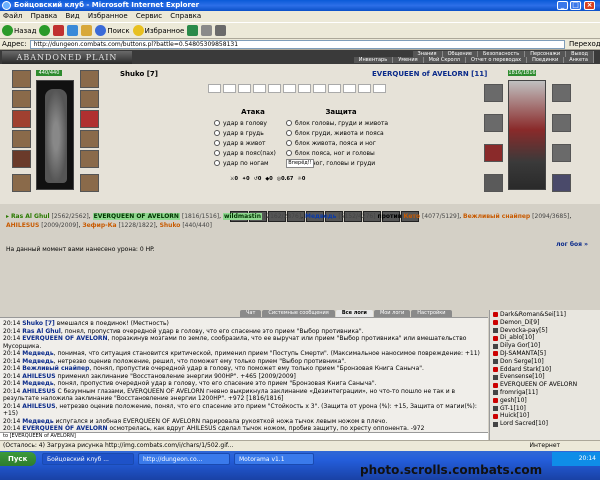  I want to click on team1-member: Ras Al Ghul, so click(30, 216).